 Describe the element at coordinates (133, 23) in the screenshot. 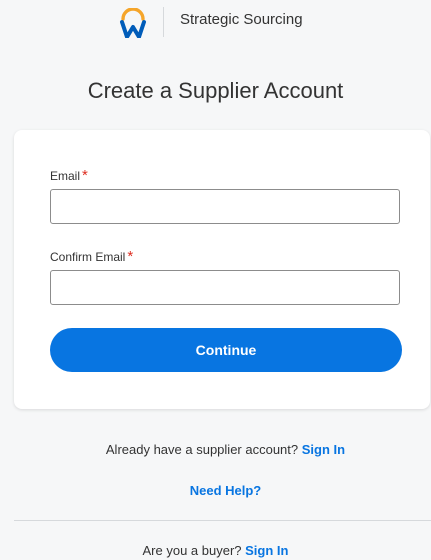

I see `workday-logo-icon` at that location.